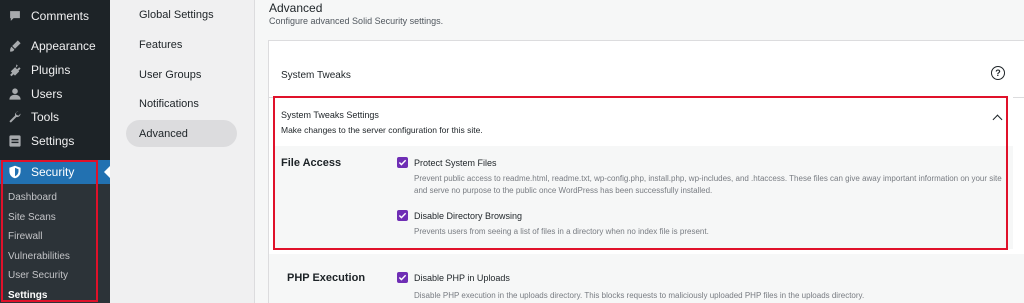 This screenshot has width=1024, height=303. What do you see at coordinates (45, 117) in the screenshot?
I see `menu-tools-label: Tools` at bounding box center [45, 117].